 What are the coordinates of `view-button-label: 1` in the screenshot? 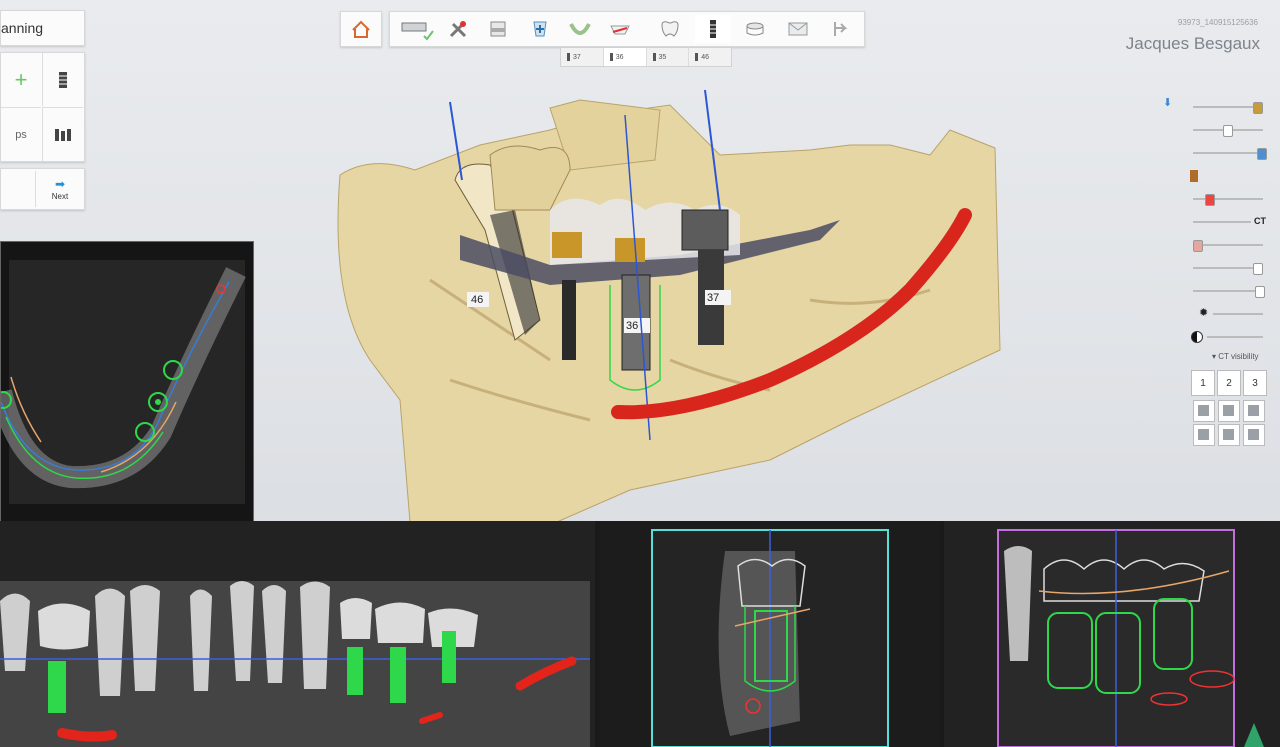 It's located at (1203, 383).